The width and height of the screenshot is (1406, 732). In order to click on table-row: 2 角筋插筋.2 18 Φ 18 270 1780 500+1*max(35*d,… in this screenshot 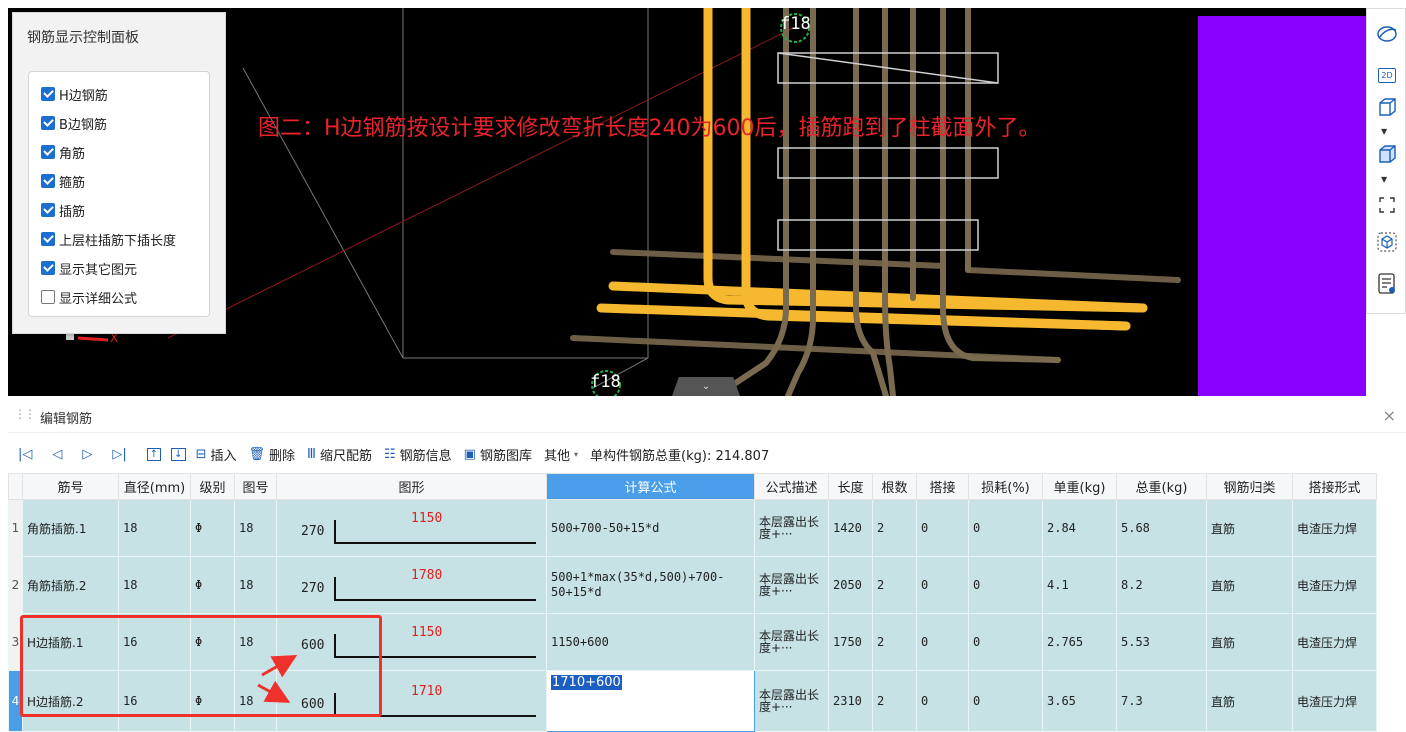, I will do `click(692, 585)`.